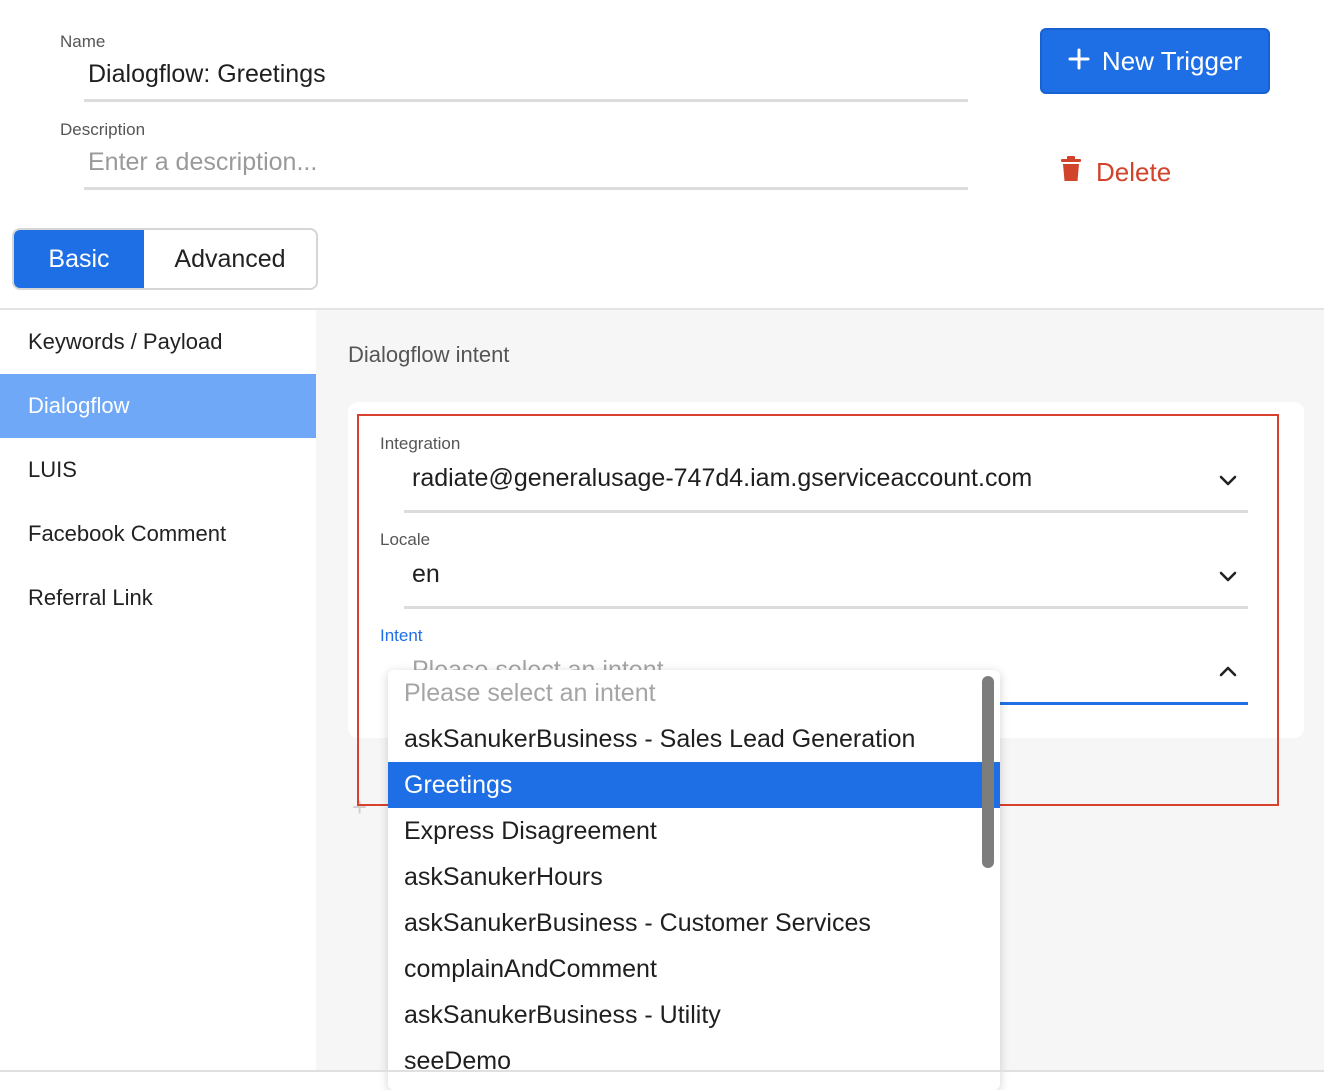  Describe the element at coordinates (1172, 60) in the screenshot. I see `new-trigger-label: New Trigger` at that location.